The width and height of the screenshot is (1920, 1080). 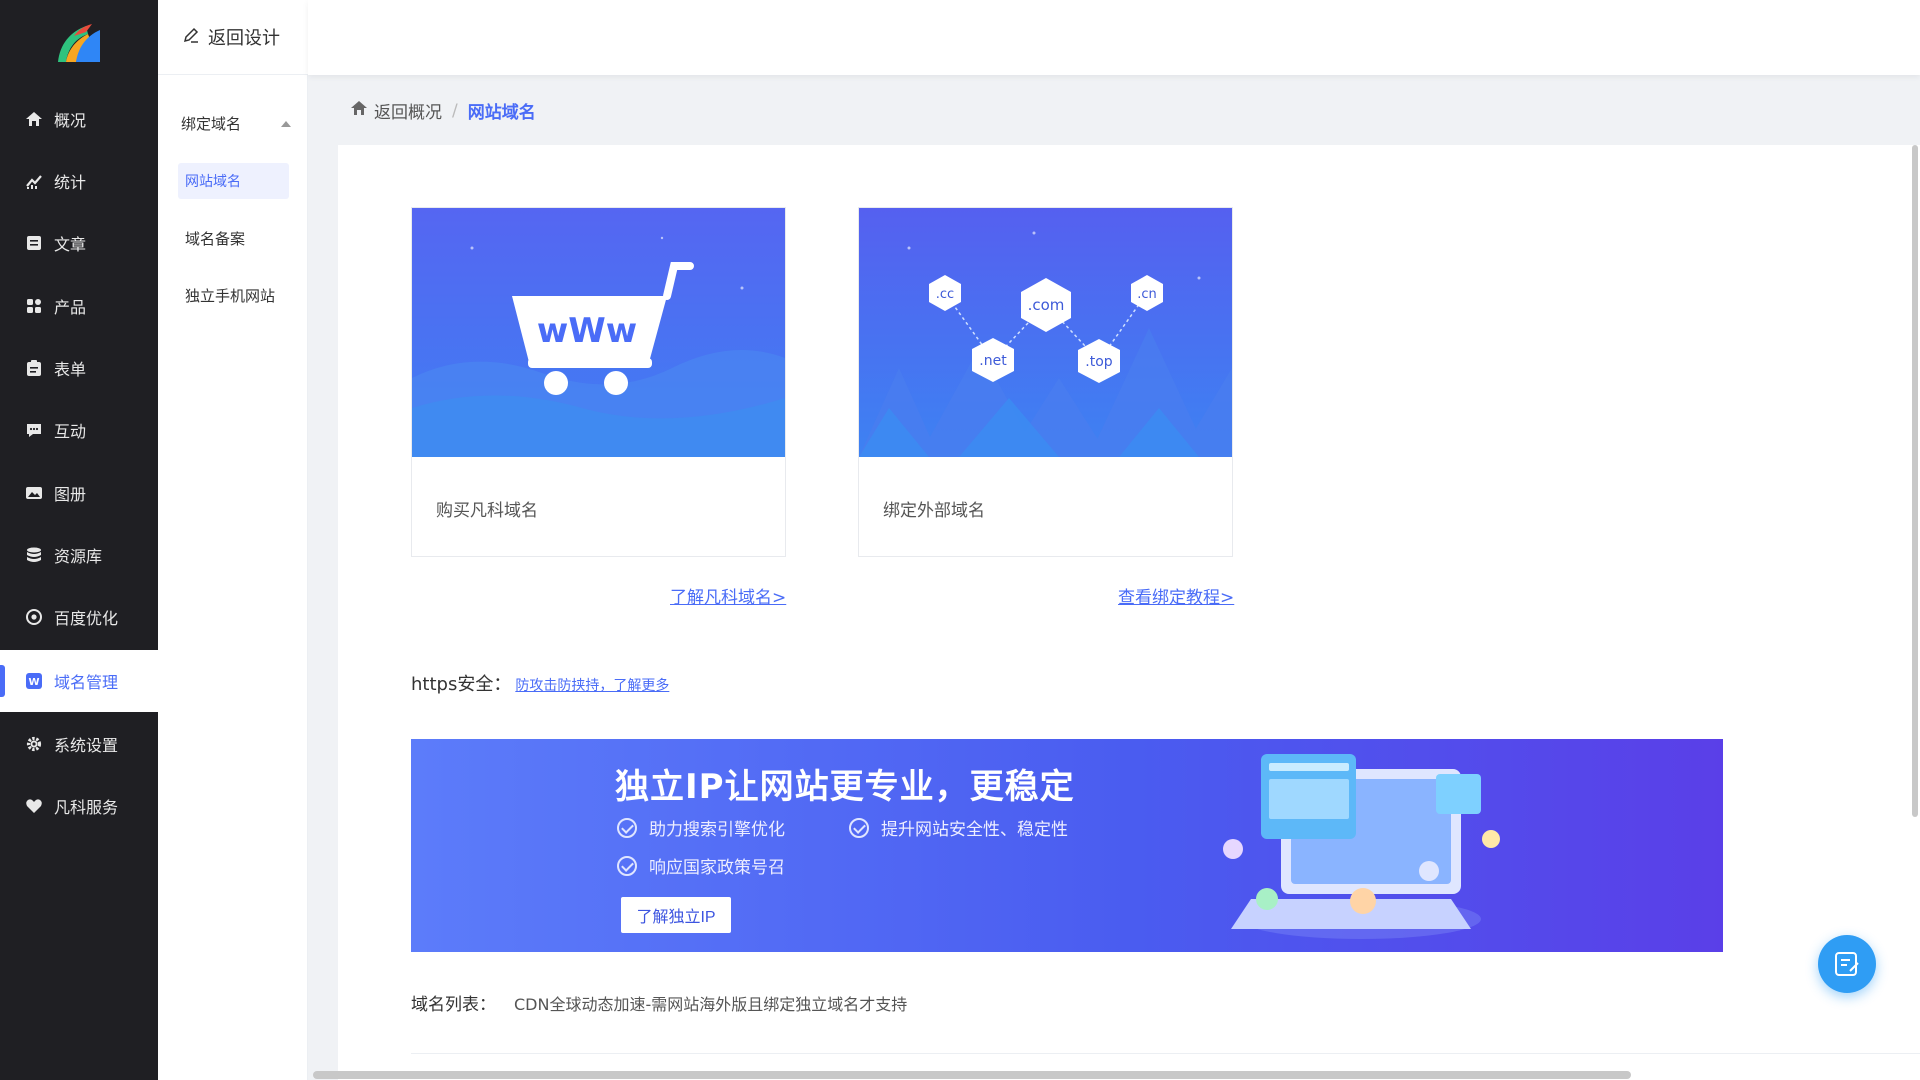 I want to click on sub-item-site-domain: 网站域名, so click(x=233, y=181).